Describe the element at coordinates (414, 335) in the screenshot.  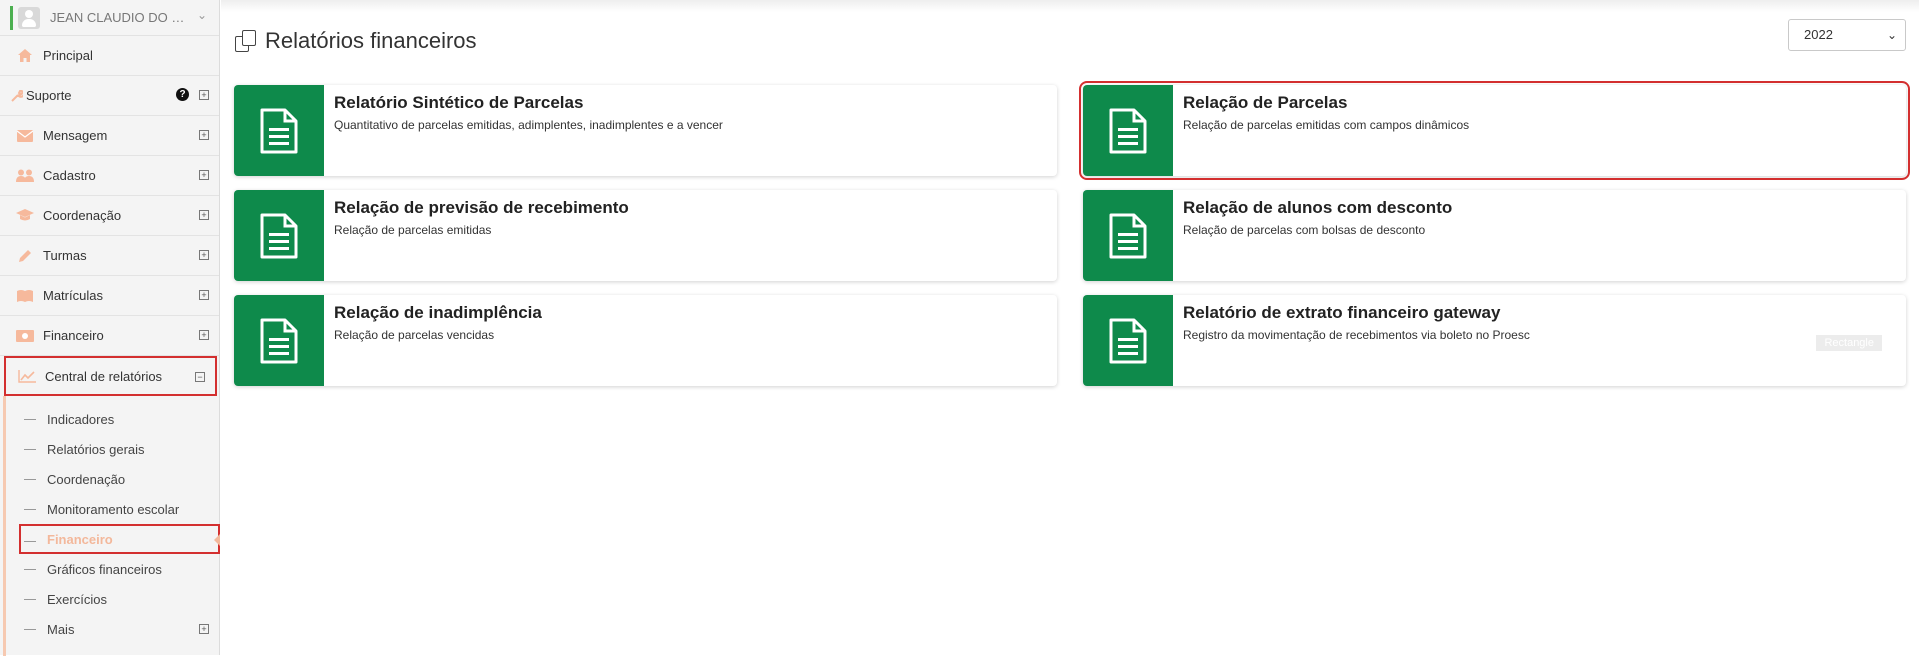
I see `card-description: Relação de parcelas vencidas` at that location.